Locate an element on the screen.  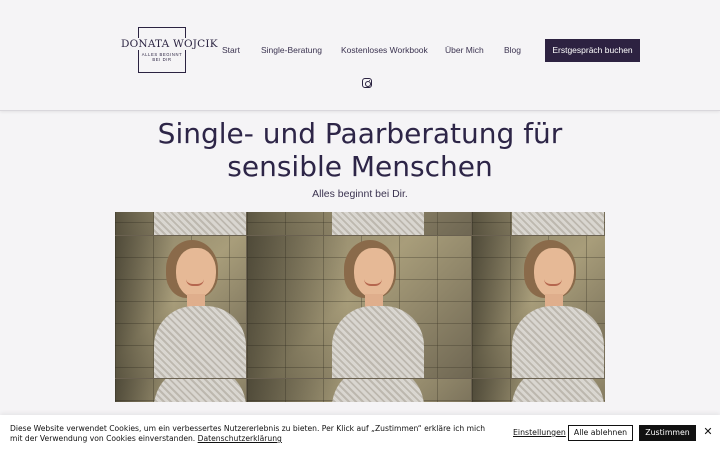
nav-item-blog: Blog is located at coordinates (512, 50).